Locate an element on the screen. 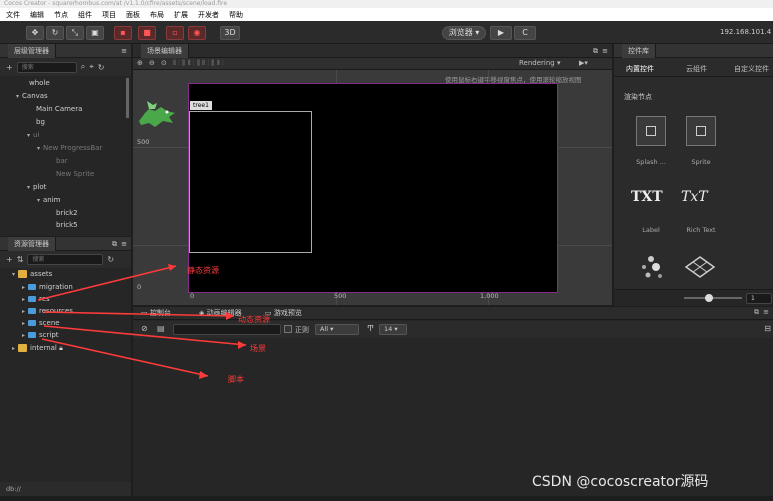  annotation-scenes: 场景 is located at coordinates (258, 348).